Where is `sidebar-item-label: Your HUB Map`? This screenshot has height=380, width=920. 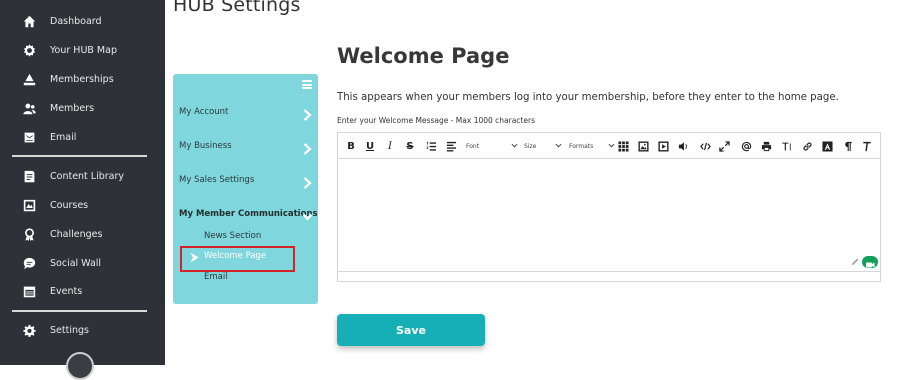 sidebar-item-label: Your HUB Map is located at coordinates (83, 50).